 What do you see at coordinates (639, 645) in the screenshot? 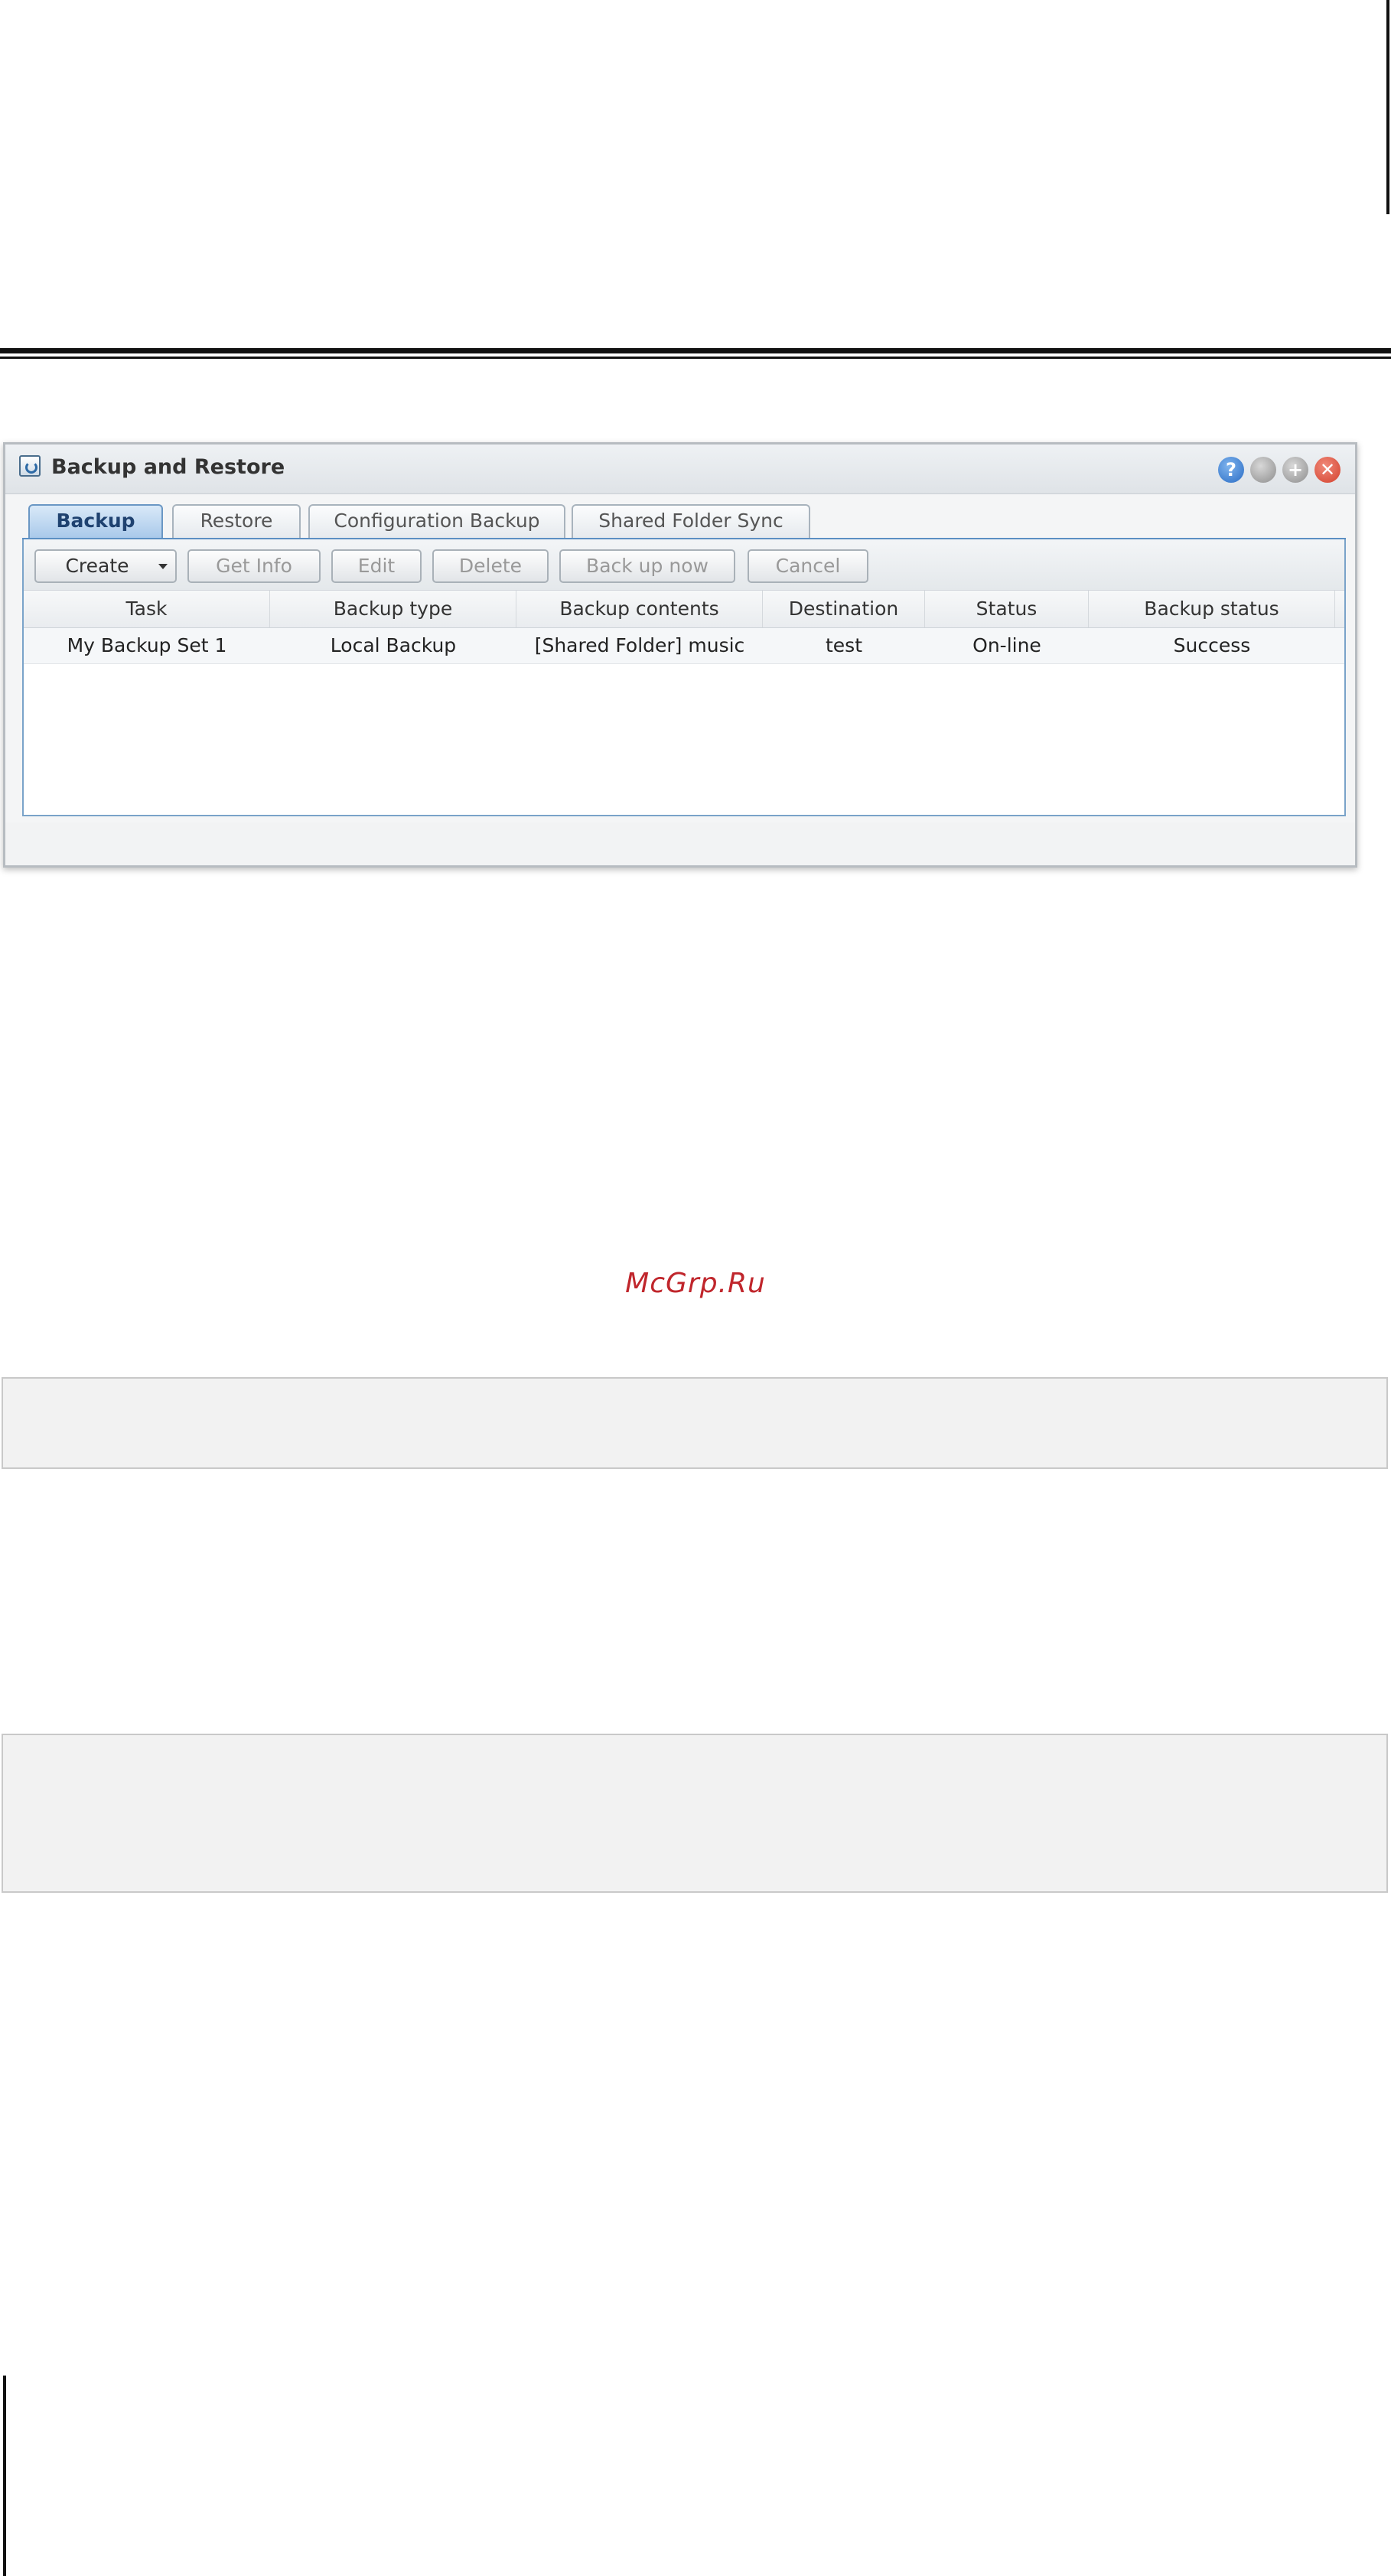
I see `cell-backup-contents: [Shared Folder] music` at bounding box center [639, 645].